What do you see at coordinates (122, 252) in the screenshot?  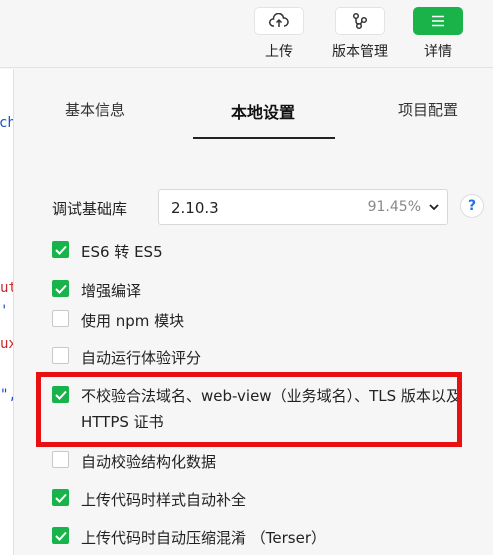 I see `option-label: ES6 转 ES5` at bounding box center [122, 252].